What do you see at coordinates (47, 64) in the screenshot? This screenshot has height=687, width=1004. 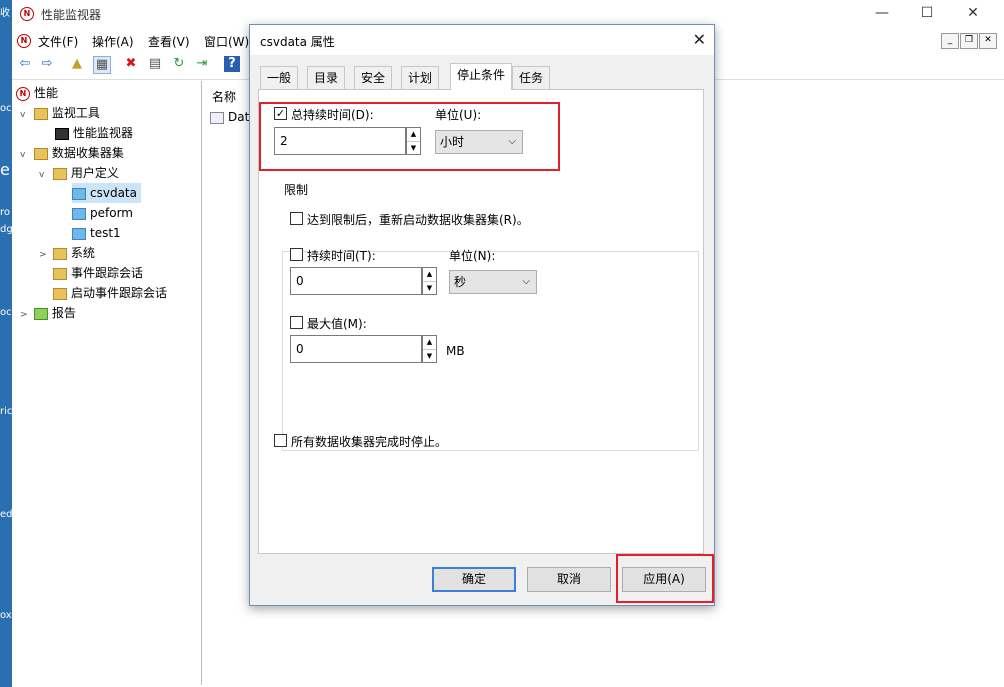 I see `forward-arrow-icon: ⇨` at bounding box center [47, 64].